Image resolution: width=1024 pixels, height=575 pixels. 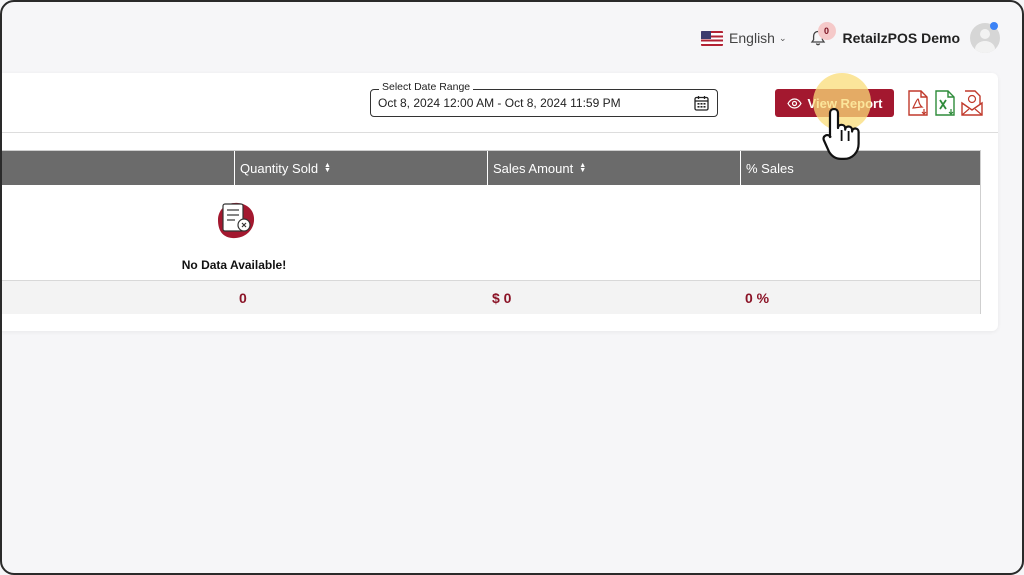 I want to click on excel-export-icon, so click(x=945, y=103).